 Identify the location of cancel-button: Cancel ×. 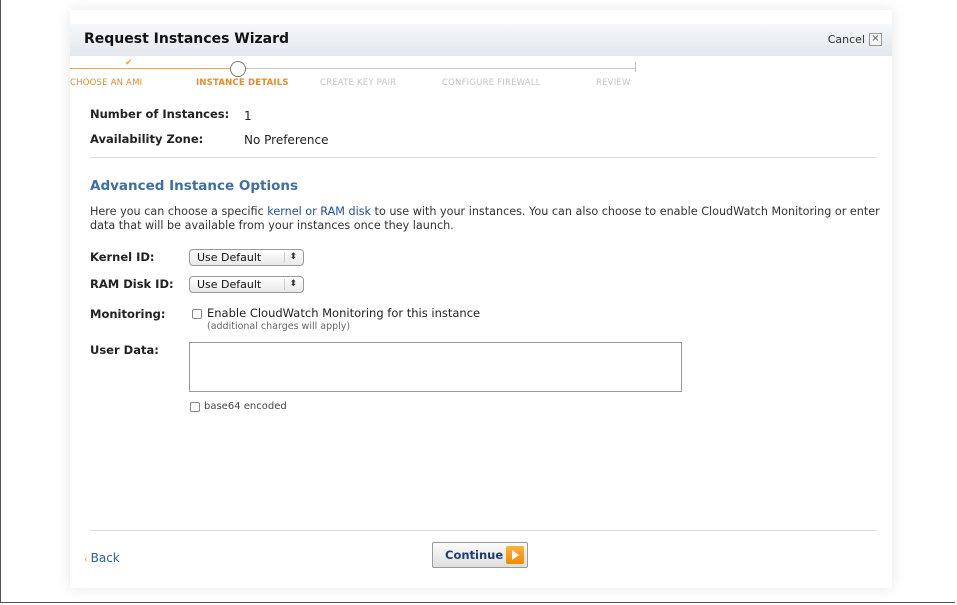
(855, 39).